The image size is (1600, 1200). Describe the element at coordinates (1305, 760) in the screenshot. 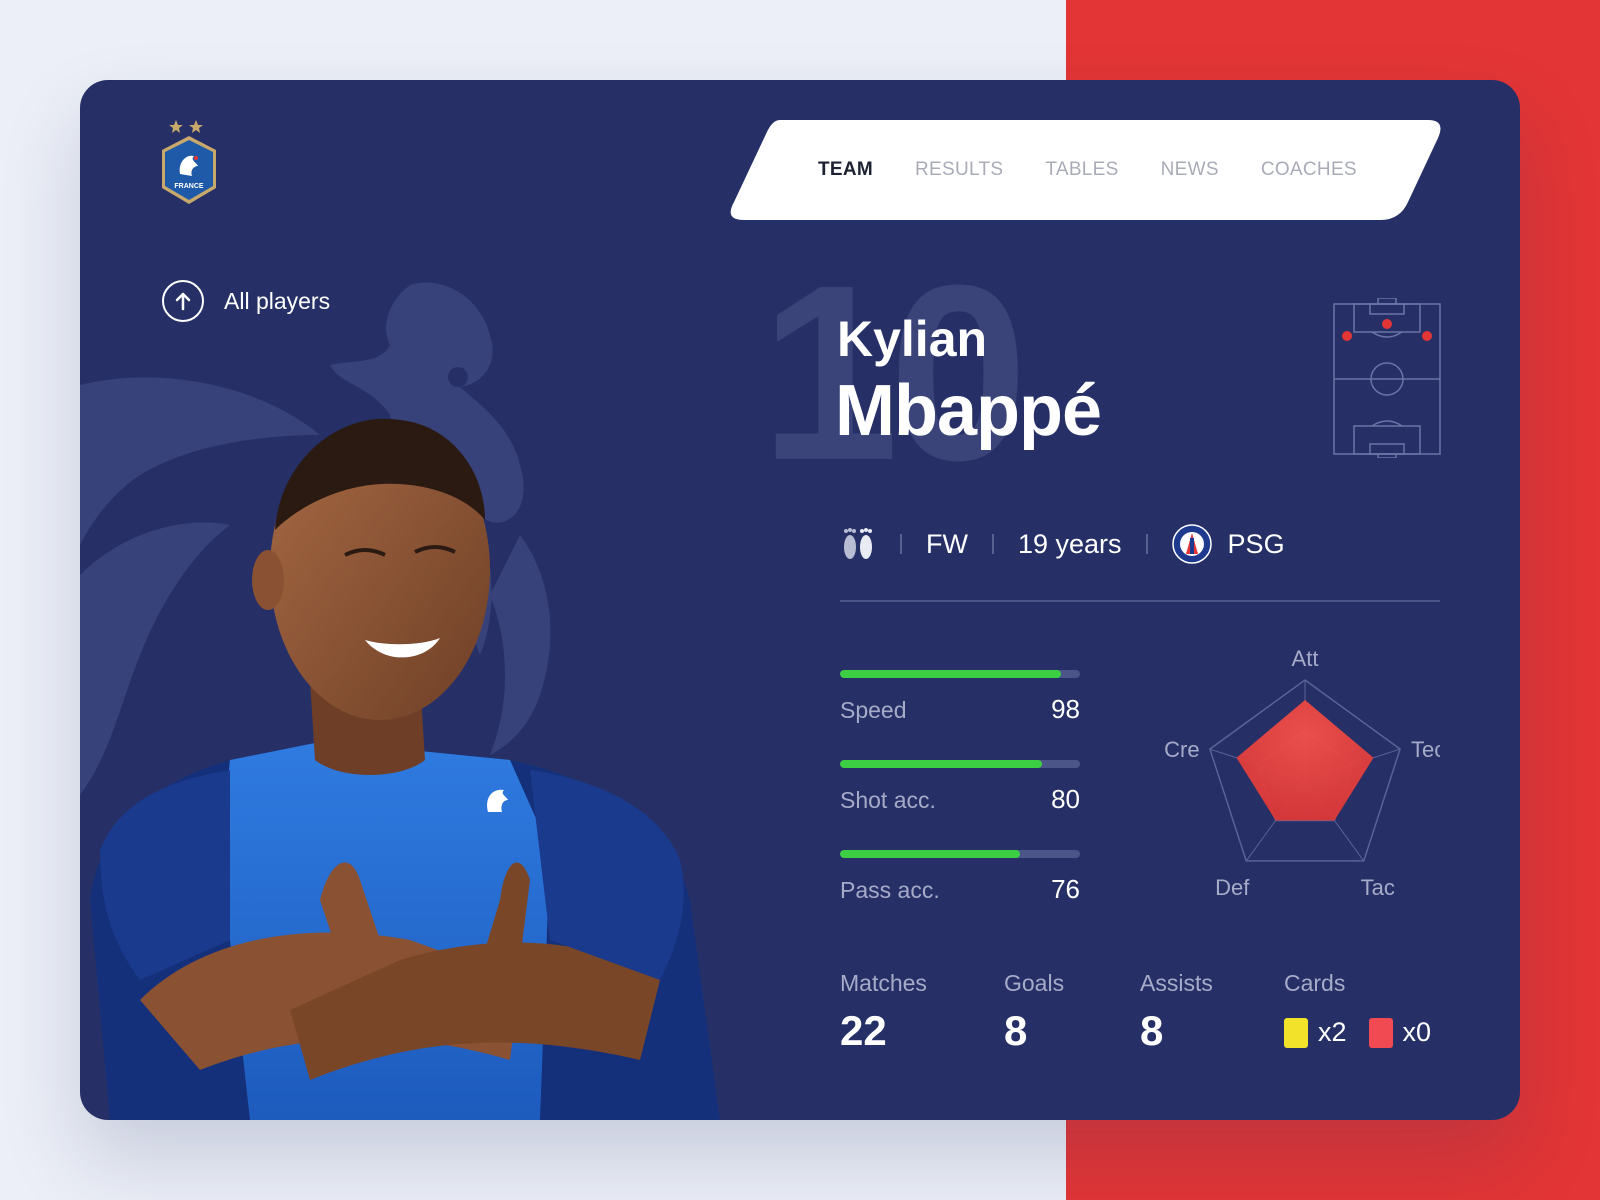

I see `radar-value-area` at that location.